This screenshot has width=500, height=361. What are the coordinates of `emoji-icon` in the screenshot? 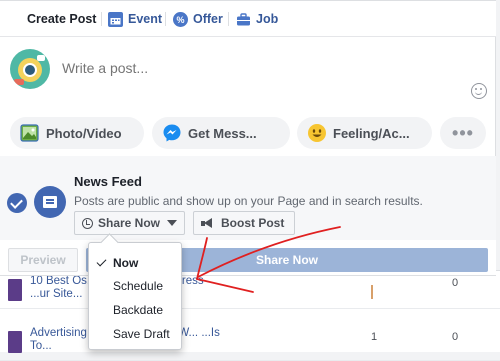 It's located at (317, 133).